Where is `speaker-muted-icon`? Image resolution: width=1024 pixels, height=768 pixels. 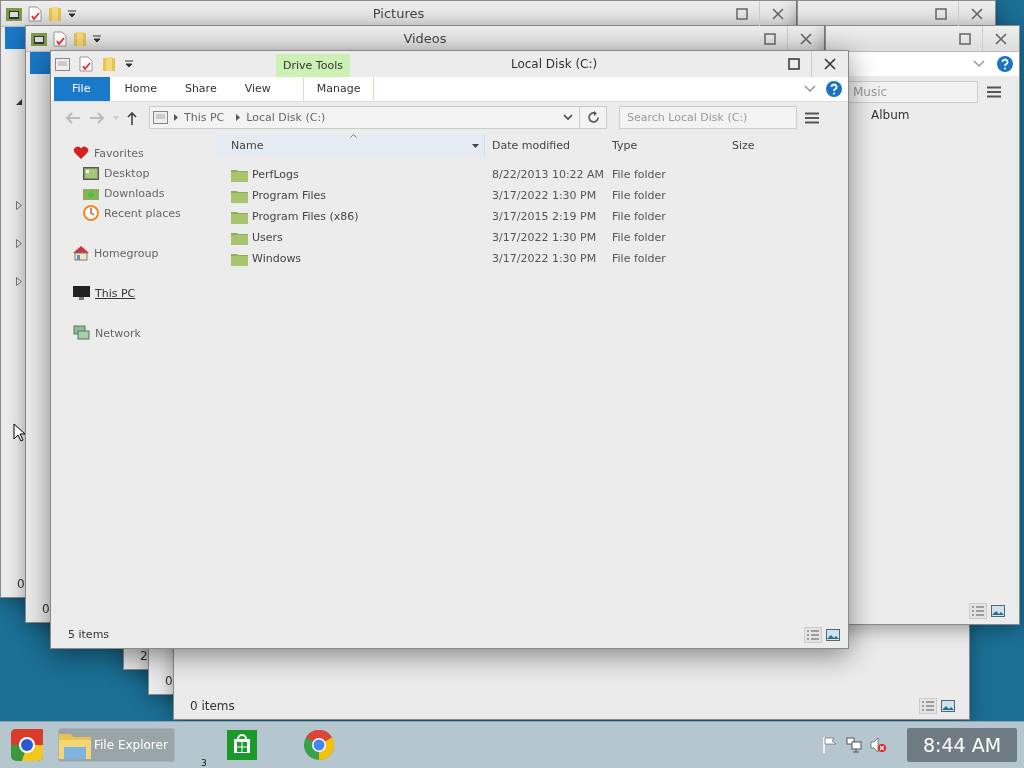
speaker-muted-icon is located at coordinates (878, 745).